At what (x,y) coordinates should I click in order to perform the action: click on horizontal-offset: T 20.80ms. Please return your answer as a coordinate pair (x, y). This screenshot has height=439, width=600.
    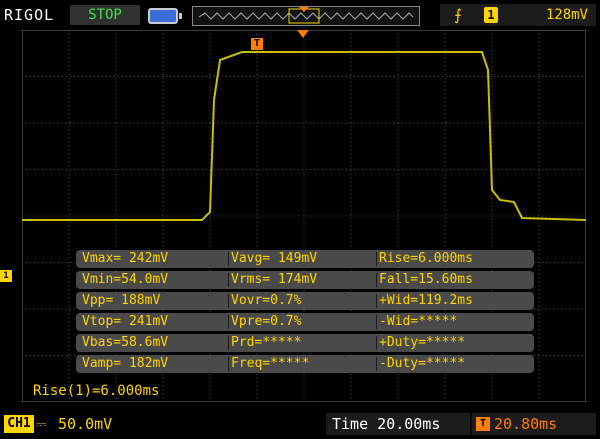
    Looking at the image, I should click on (534, 424).